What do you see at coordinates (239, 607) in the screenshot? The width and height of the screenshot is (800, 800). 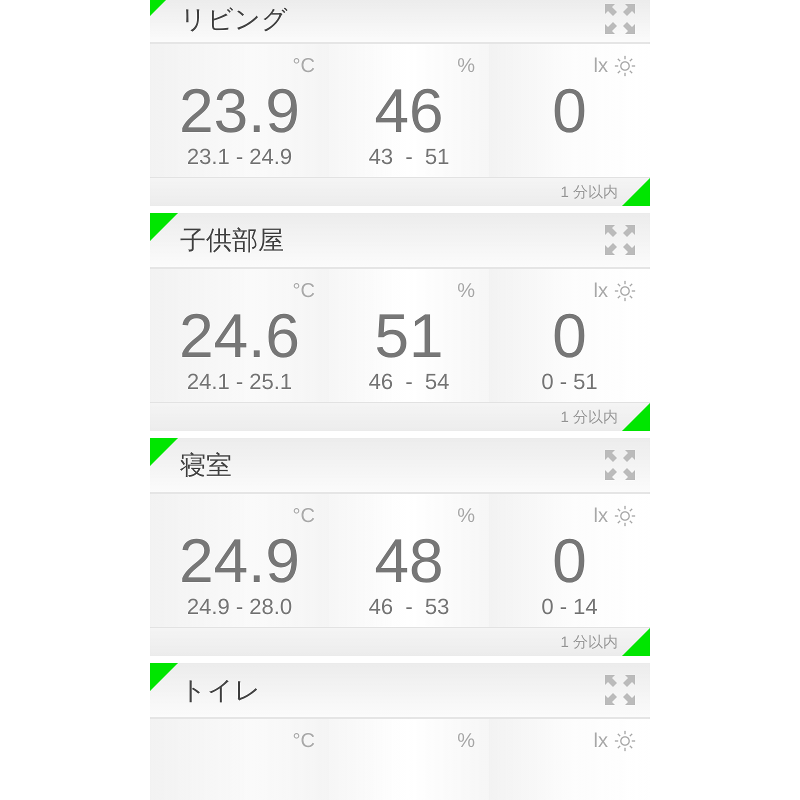 I see `range-label: 24.9 - 28.0` at bounding box center [239, 607].